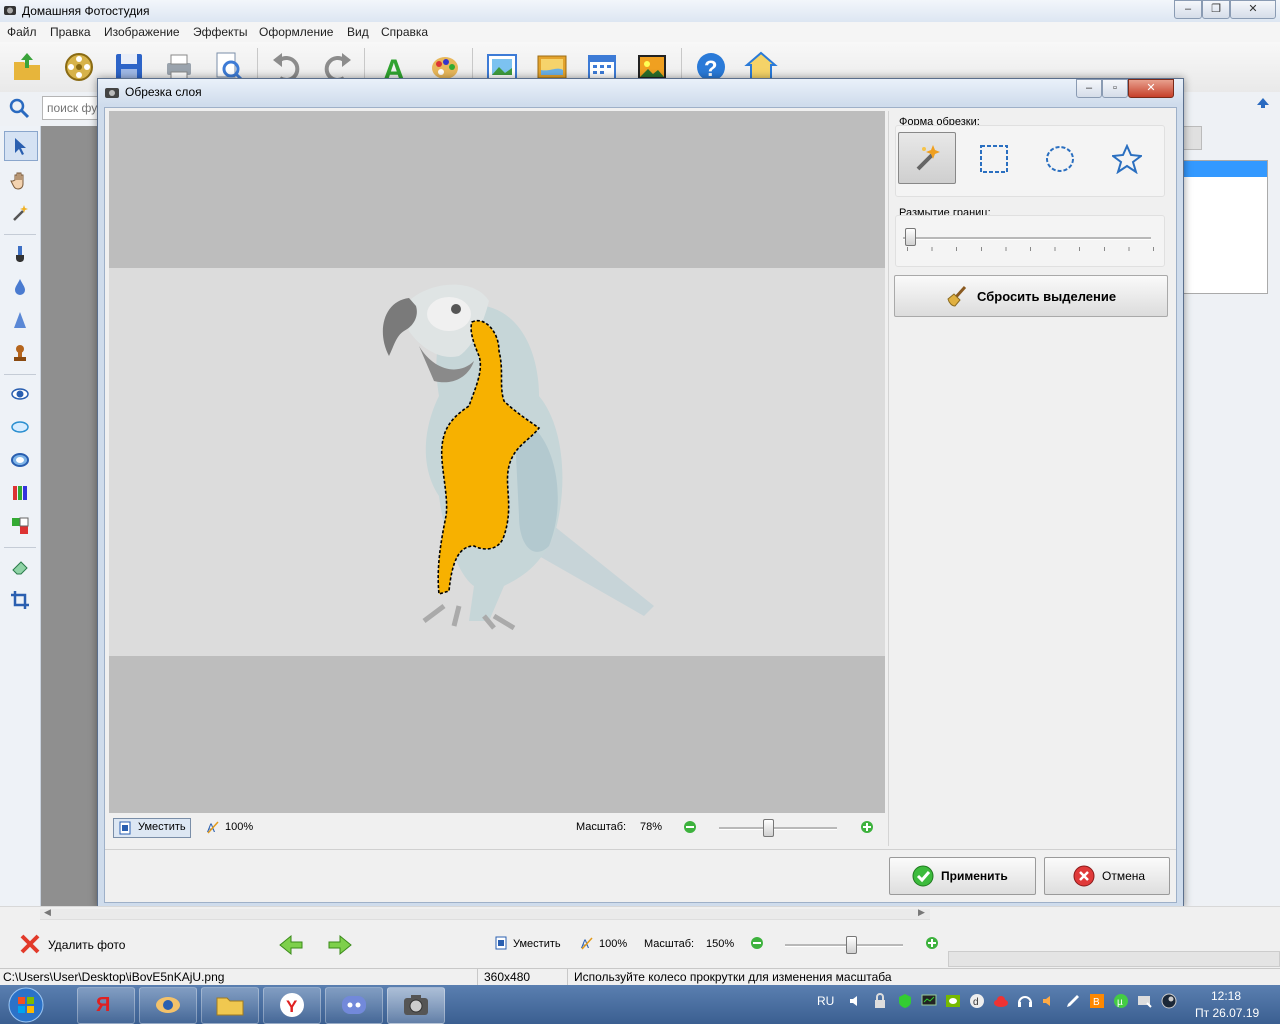 This screenshot has width=1280, height=1024. What do you see at coordinates (497, 828) in the screenshot?
I see `canvas-zoom-bar: Уместить A 100% Масштаб: 78%` at bounding box center [497, 828].